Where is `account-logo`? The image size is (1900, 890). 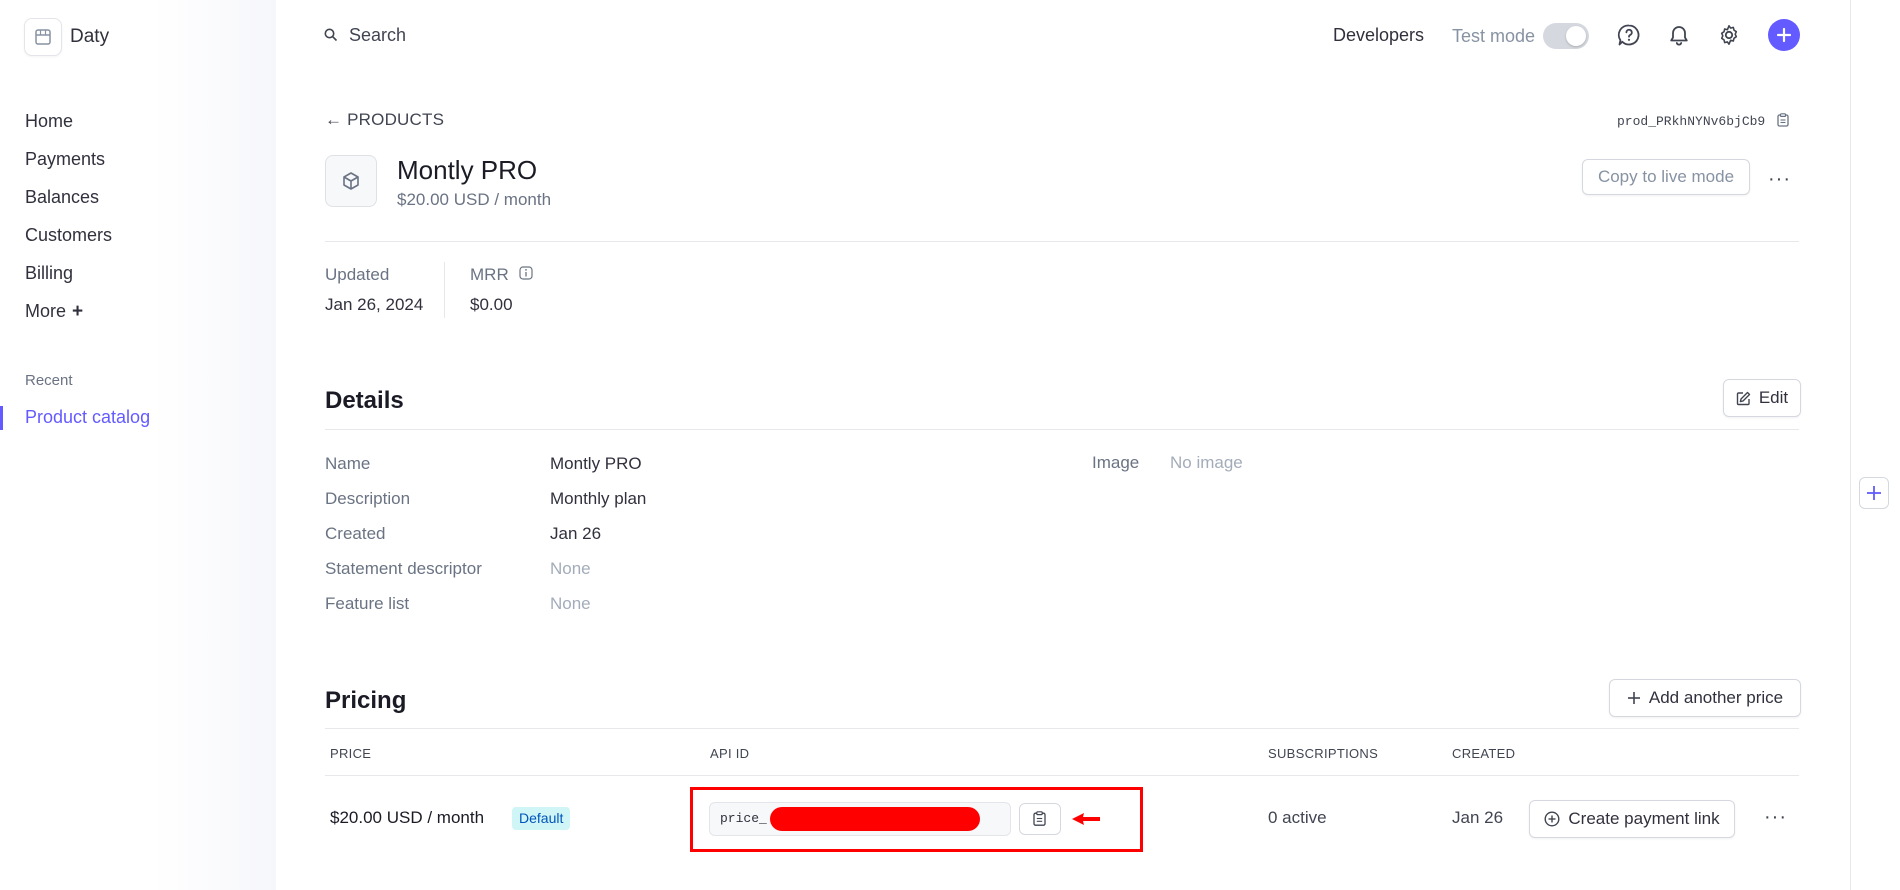
account-logo is located at coordinates (43, 37).